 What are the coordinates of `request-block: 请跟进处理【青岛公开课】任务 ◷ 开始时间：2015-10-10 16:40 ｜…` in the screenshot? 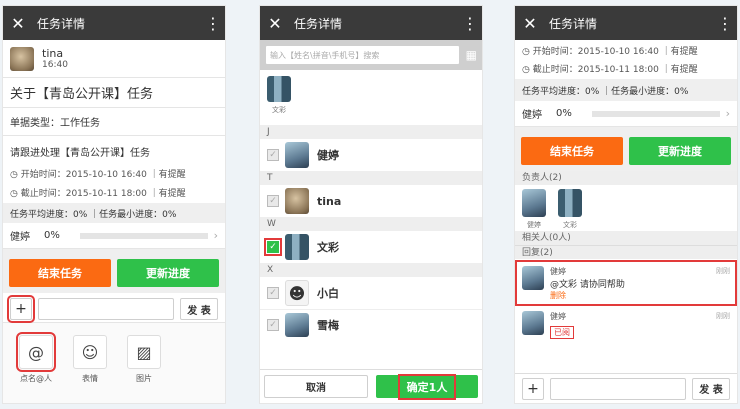 It's located at (114, 169).